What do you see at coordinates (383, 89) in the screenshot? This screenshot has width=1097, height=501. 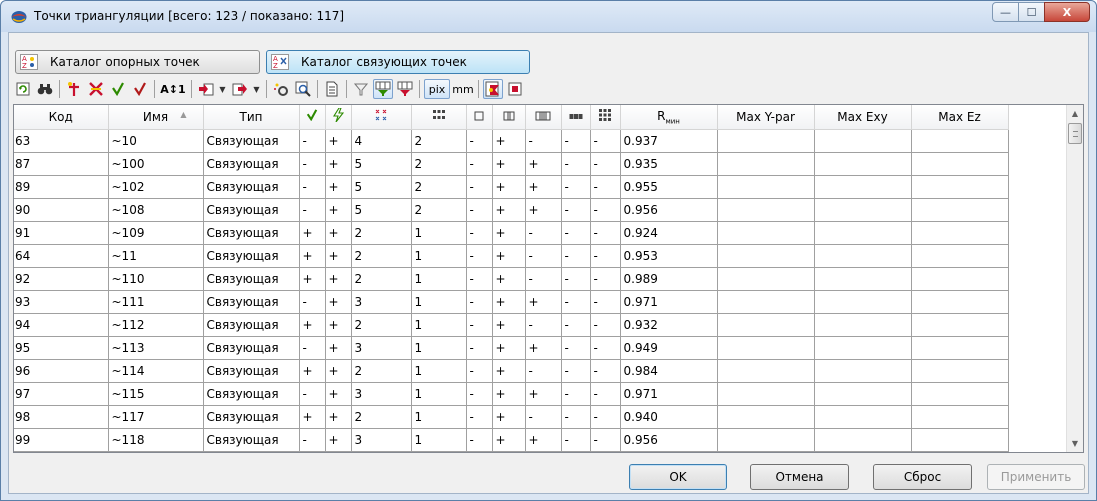 I see `filter-on-button` at bounding box center [383, 89].